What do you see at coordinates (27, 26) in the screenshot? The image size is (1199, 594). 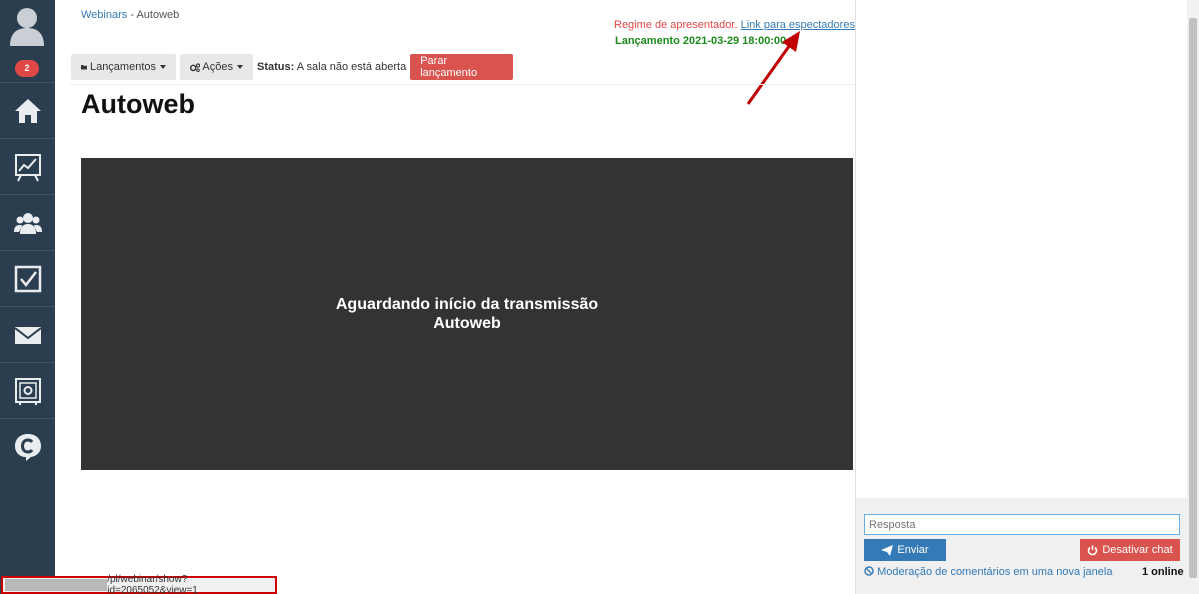 I see `user-avatar-icon` at bounding box center [27, 26].